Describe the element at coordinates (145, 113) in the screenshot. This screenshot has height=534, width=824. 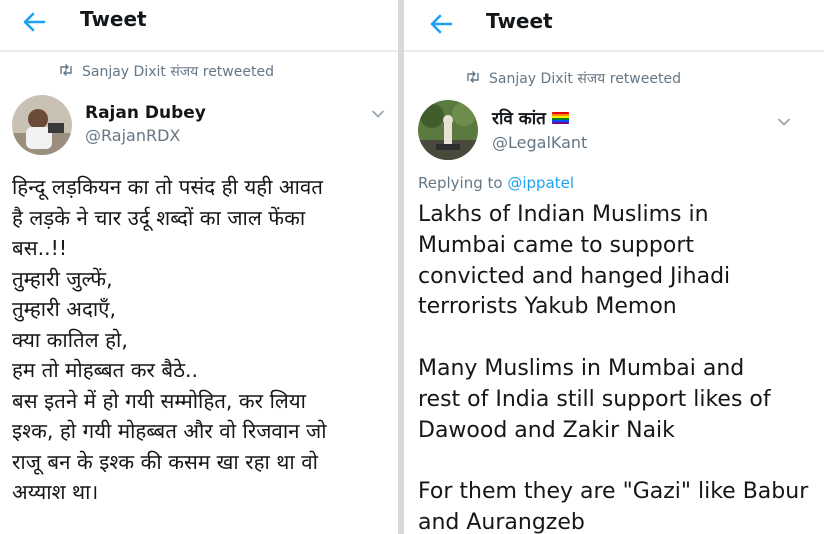
I see `user-name: Rajan Dubey` at that location.